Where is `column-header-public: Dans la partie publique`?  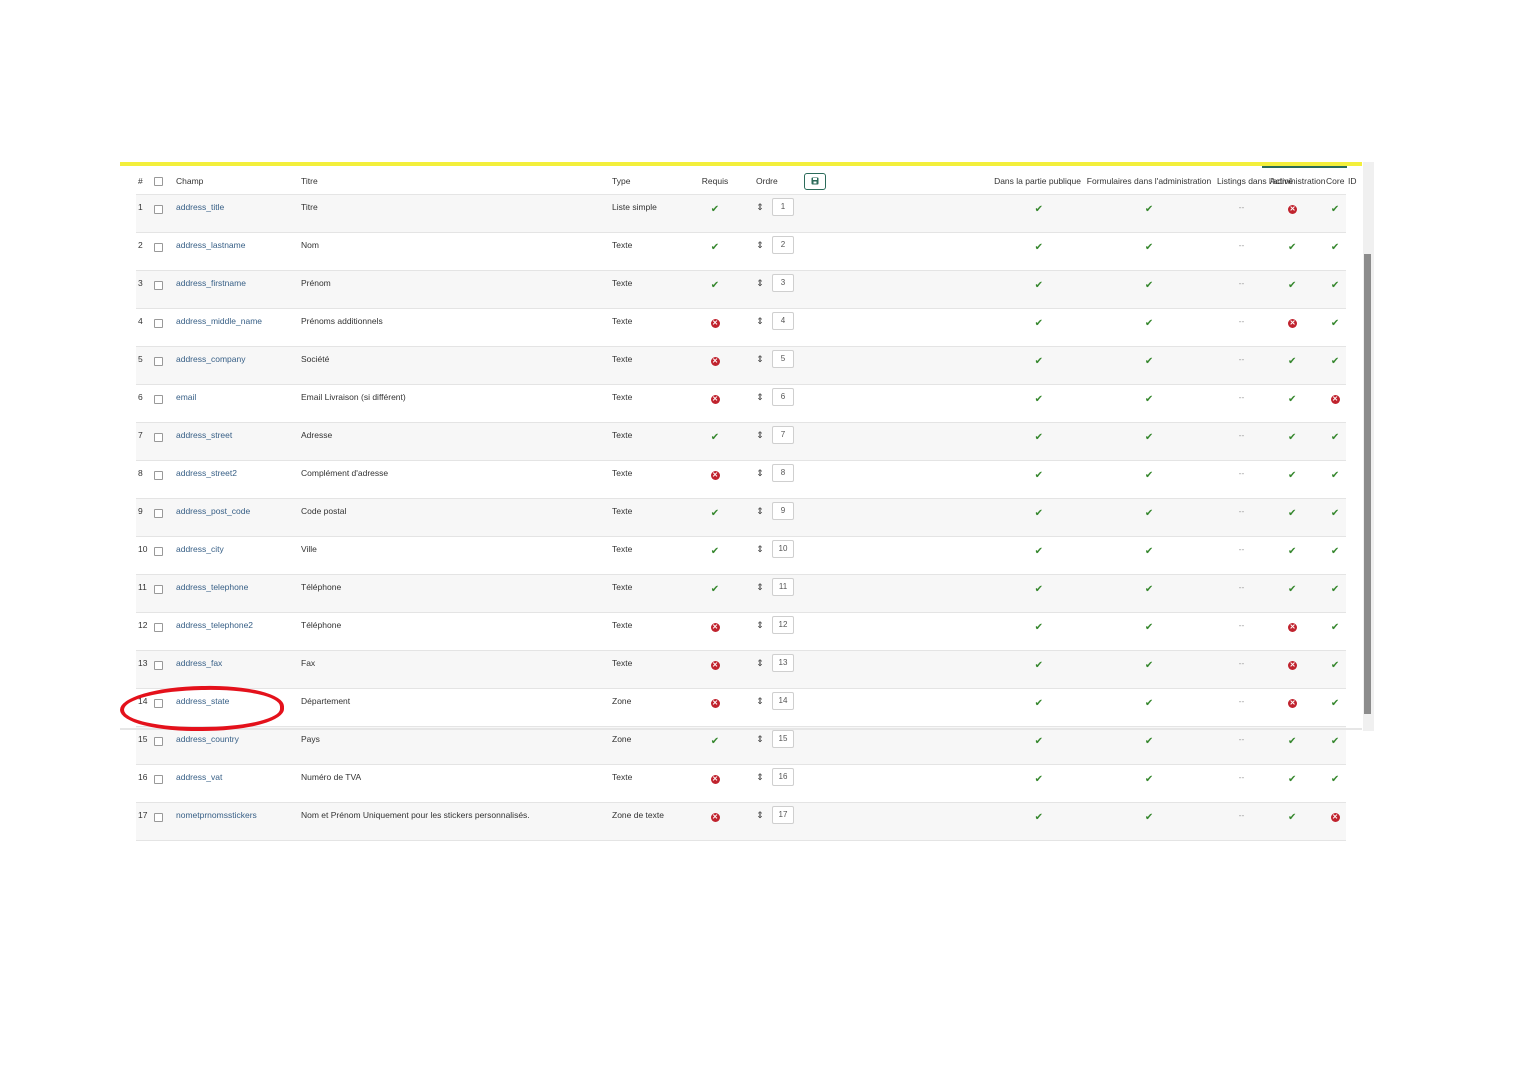 column-header-public: Dans la partie publique is located at coordinates (1010, 181).